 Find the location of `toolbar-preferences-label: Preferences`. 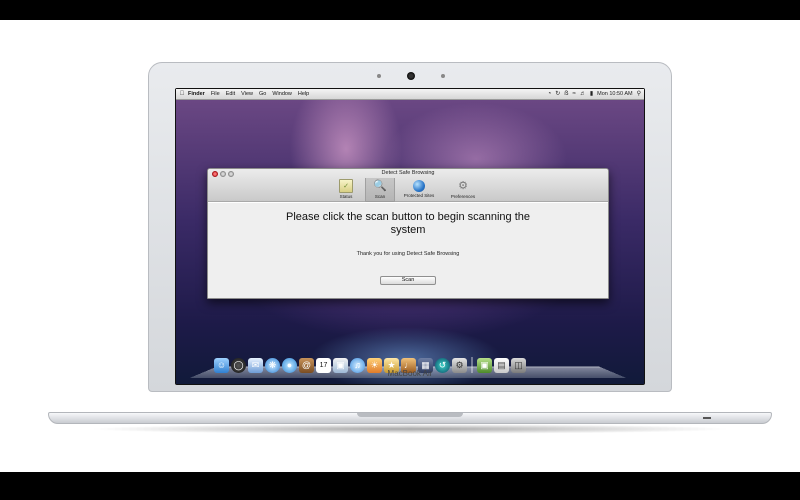

toolbar-preferences-label: Preferences is located at coordinates (463, 196).